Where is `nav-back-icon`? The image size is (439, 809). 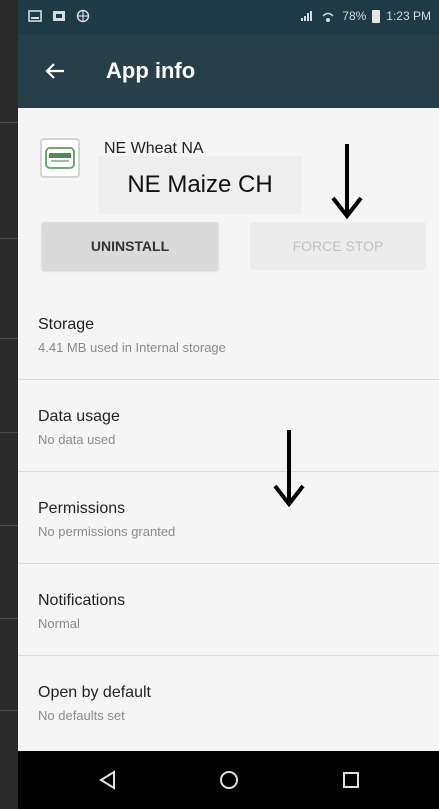
nav-back-icon is located at coordinates (108, 780).